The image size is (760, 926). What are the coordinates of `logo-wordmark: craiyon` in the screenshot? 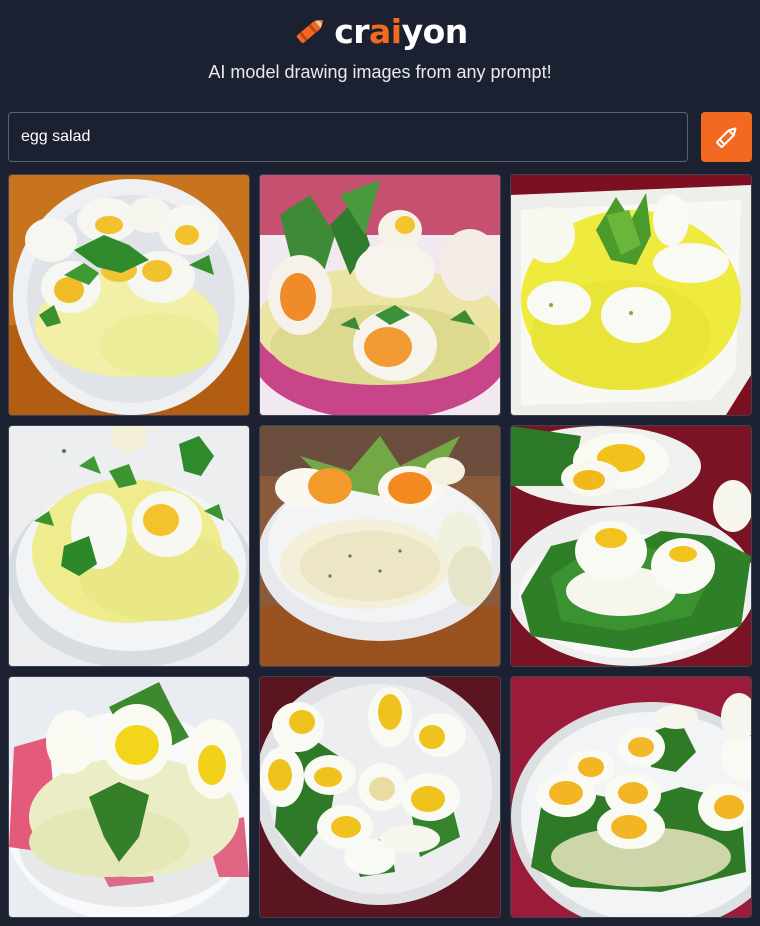 It's located at (401, 31).